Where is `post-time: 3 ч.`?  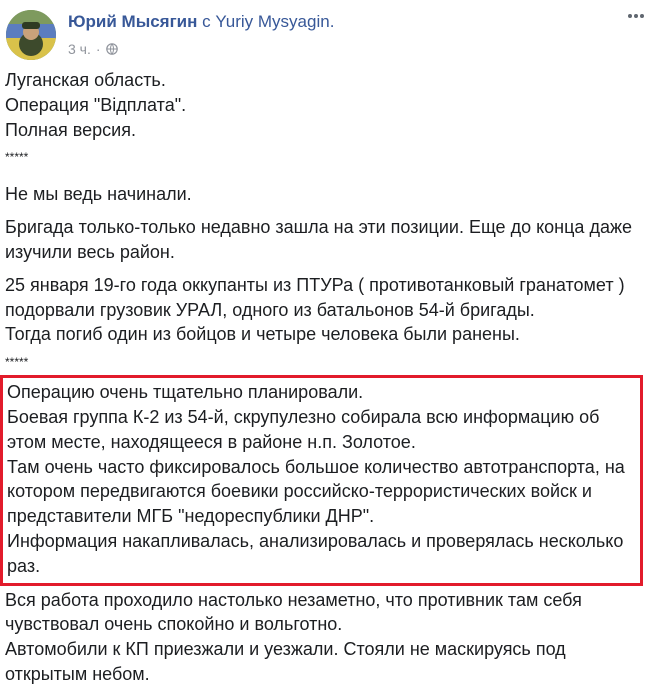 post-time: 3 ч. is located at coordinates (79, 49).